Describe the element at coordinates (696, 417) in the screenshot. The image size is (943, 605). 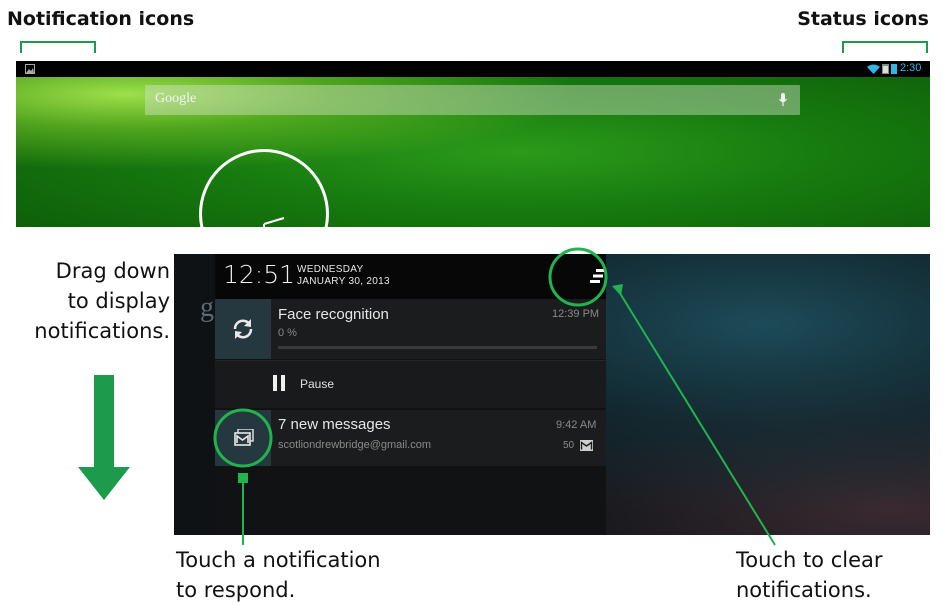
I see `clear-callout-line` at that location.